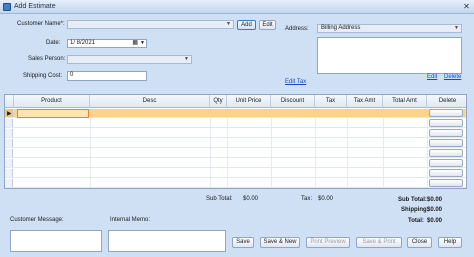 The height and width of the screenshot is (257, 474). What do you see at coordinates (295, 82) in the screenshot?
I see `edit-tax-link: Edit Tax` at bounding box center [295, 82].